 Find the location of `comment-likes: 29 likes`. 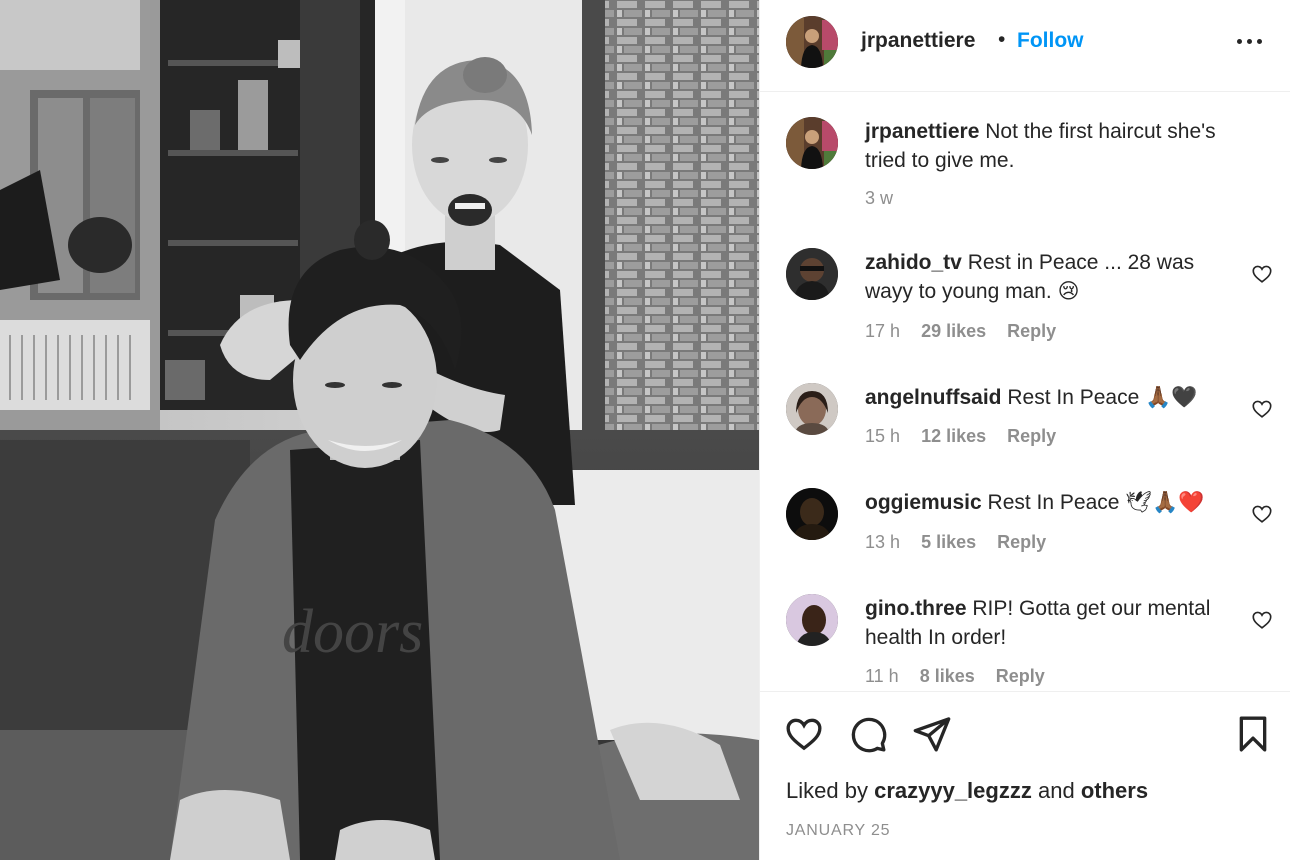

comment-likes: 29 likes is located at coordinates (953, 331).